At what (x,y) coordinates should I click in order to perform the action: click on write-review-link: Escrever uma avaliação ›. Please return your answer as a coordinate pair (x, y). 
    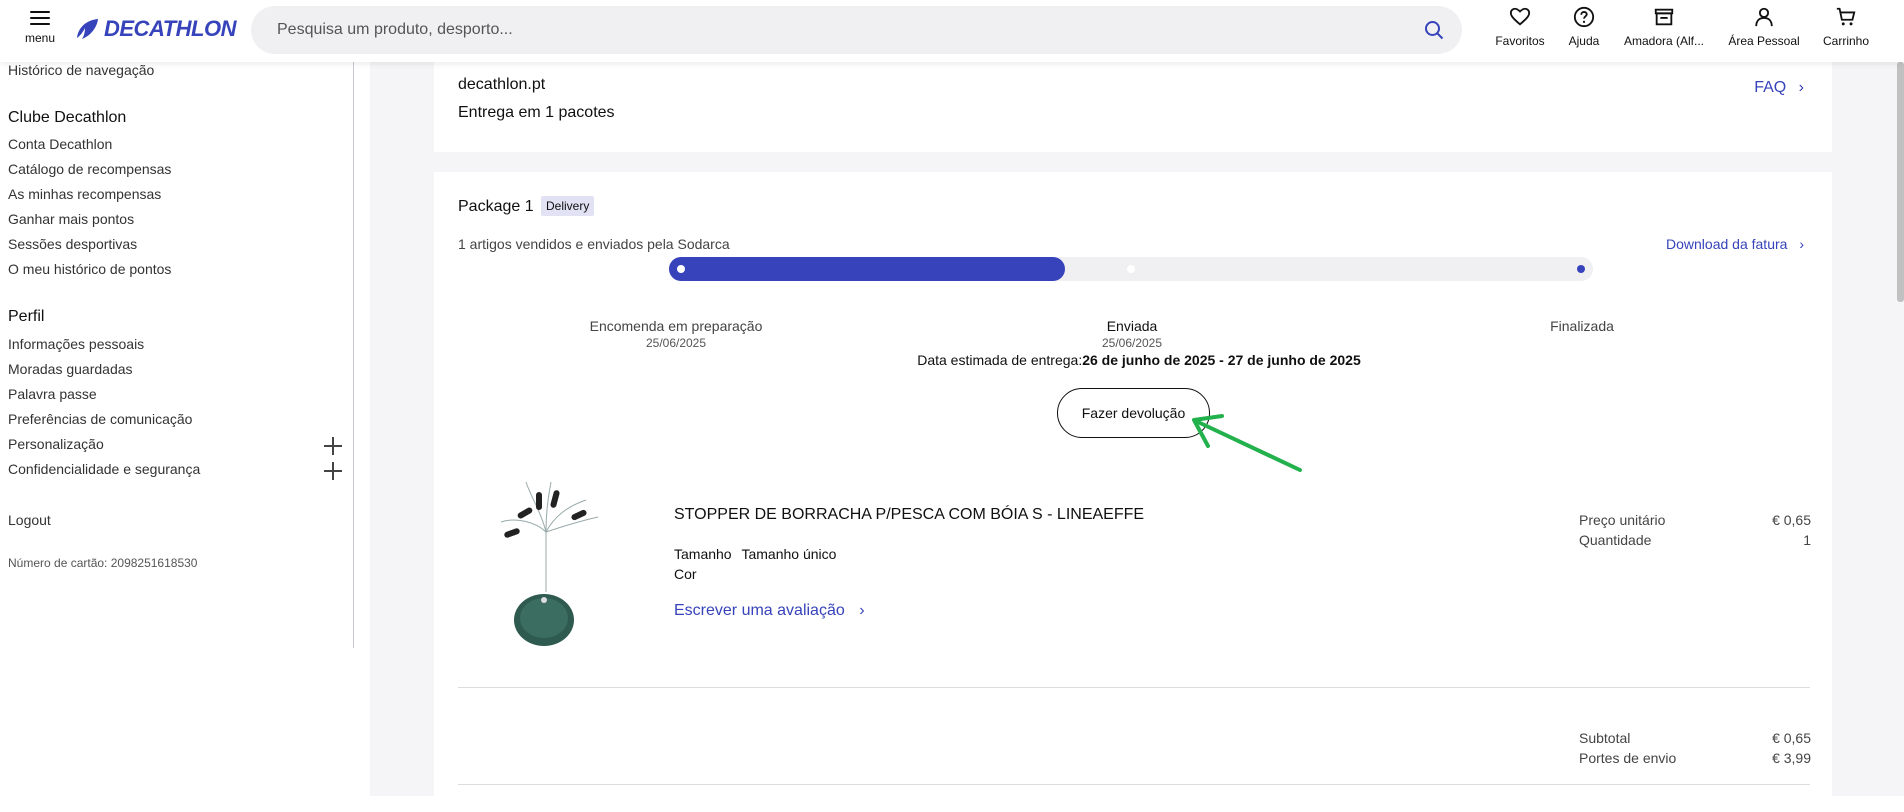
    Looking at the image, I should click on (769, 611).